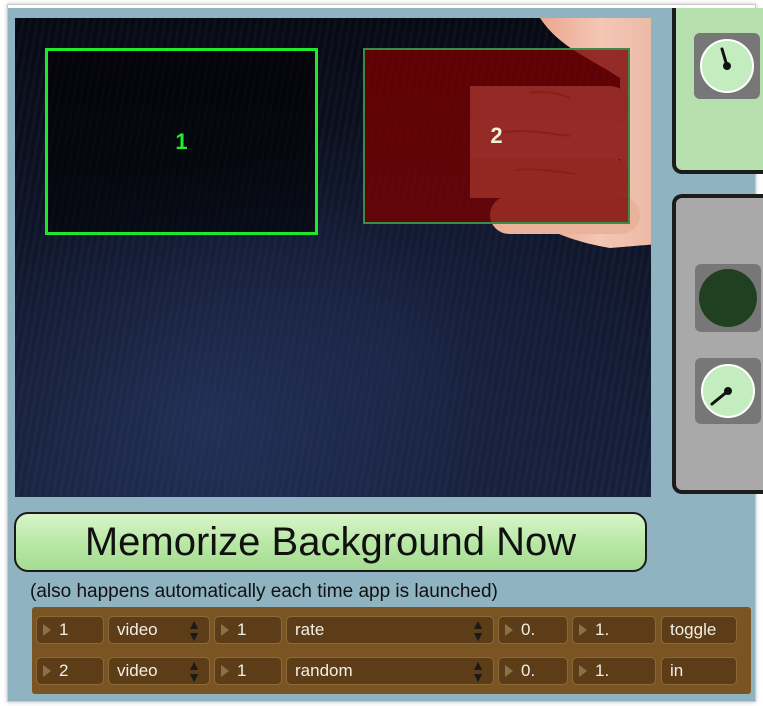  What do you see at coordinates (70, 630) in the screenshot?
I see `row-1-number: 1` at bounding box center [70, 630].